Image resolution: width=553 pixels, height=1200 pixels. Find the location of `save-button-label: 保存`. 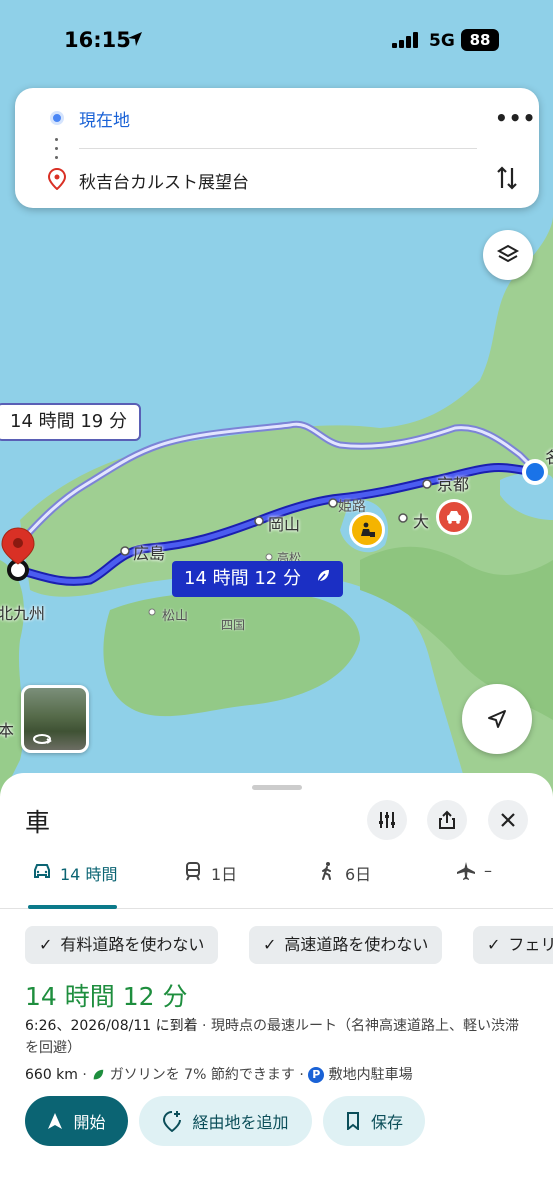

save-button-label: 保存 is located at coordinates (386, 1122).